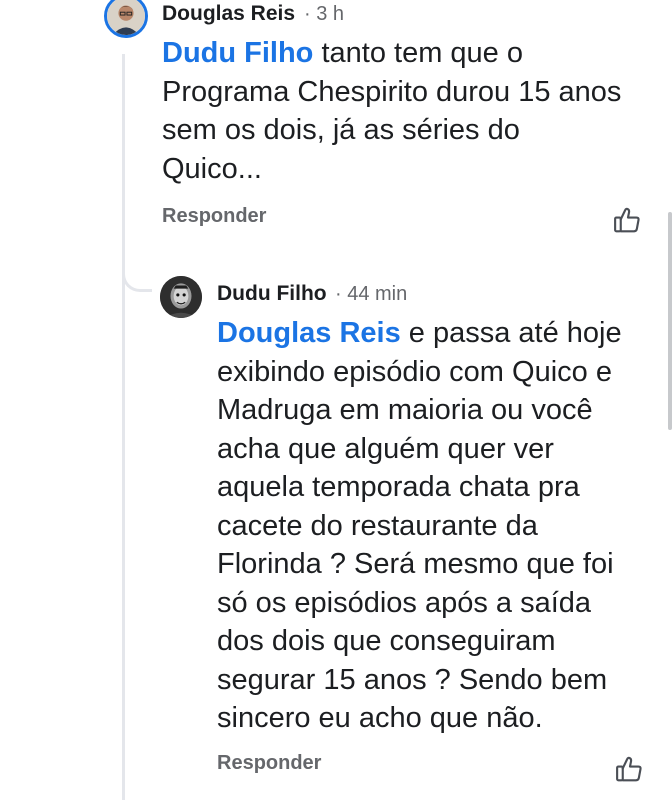  I want to click on mention-link: Douglas Reis, so click(309, 333).